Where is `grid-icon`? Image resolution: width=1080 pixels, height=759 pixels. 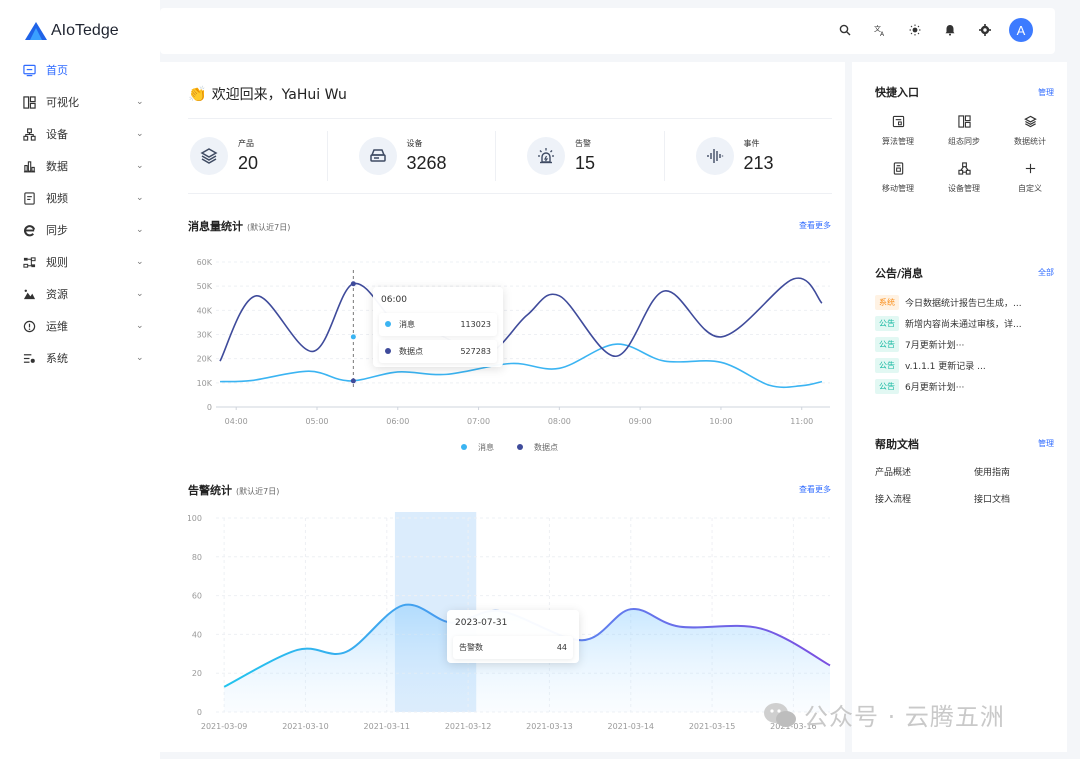
grid-icon is located at coordinates (964, 121).